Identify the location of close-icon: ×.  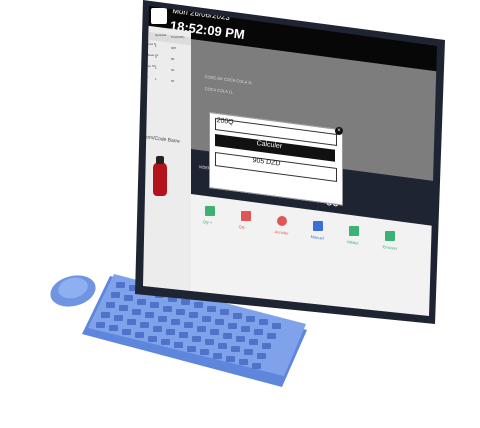
(339, 131).